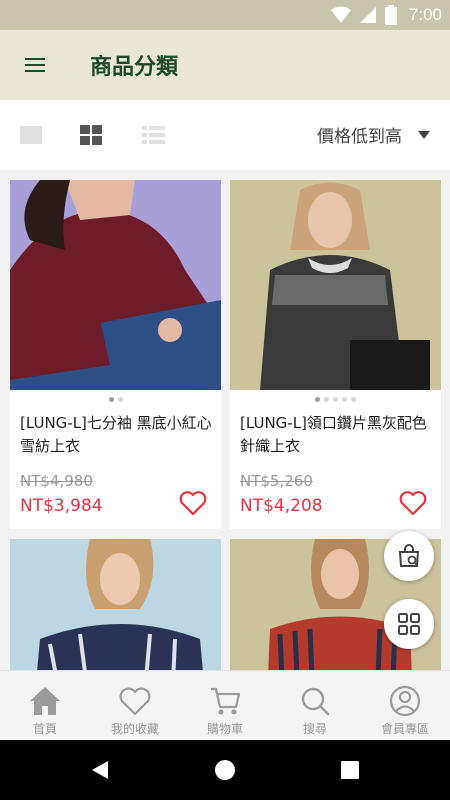  Describe the element at coordinates (224, 729) in the screenshot. I see `nav-label: 購物車` at that location.